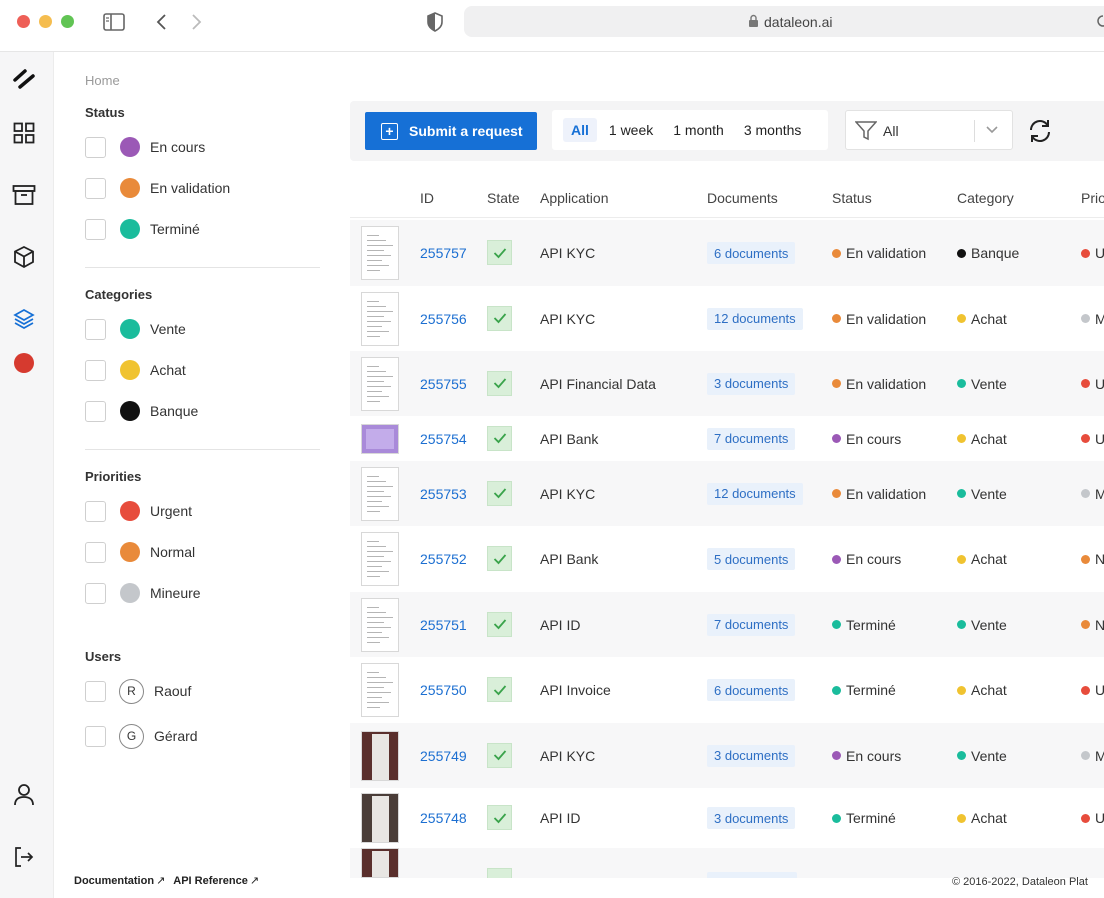  I want to click on request-id-link: 255750, so click(443, 690).